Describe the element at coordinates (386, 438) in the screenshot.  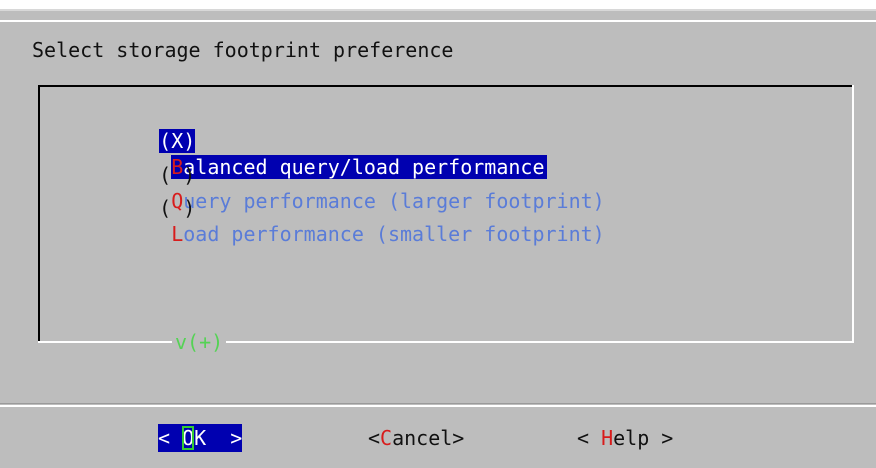
I see `cancel-hotkey: C` at that location.